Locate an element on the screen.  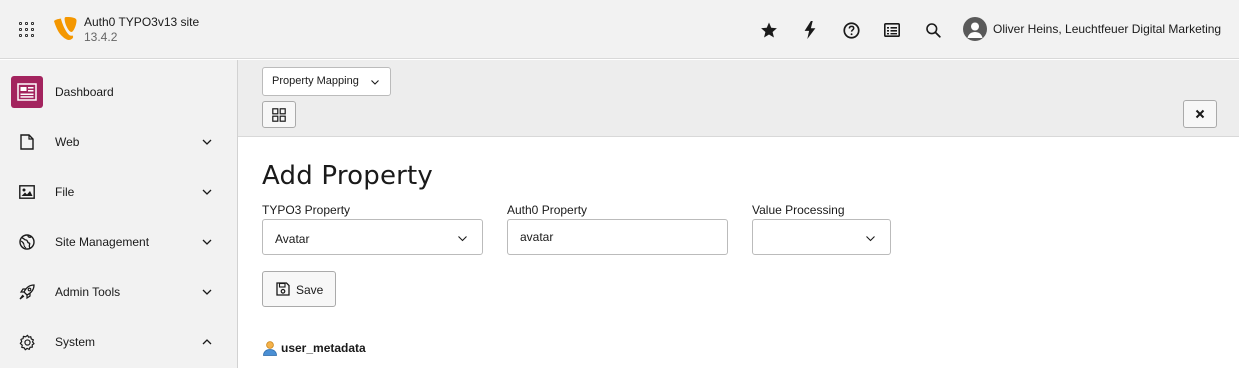
typo3-logo-icon is located at coordinates (65, 28).